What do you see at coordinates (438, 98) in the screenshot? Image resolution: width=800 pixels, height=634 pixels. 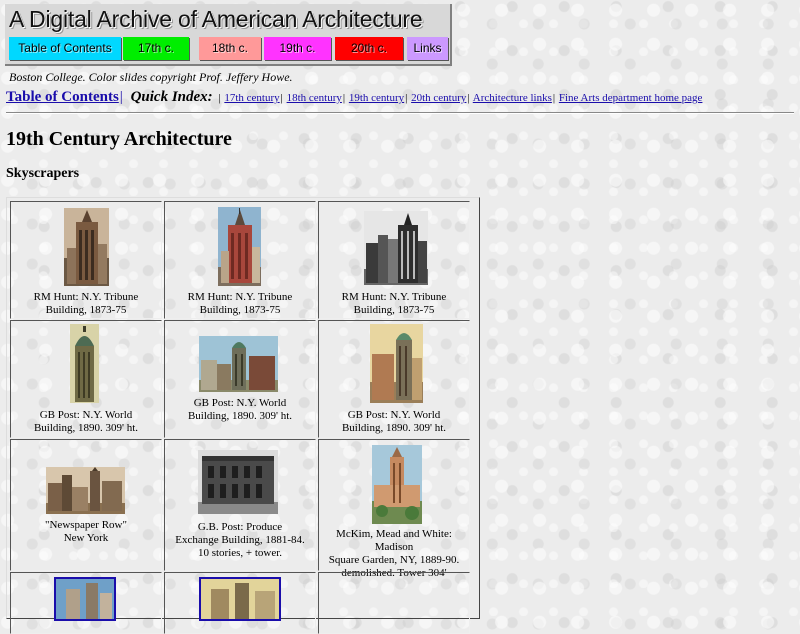 I see `link-20th-century: 20th century` at bounding box center [438, 98].